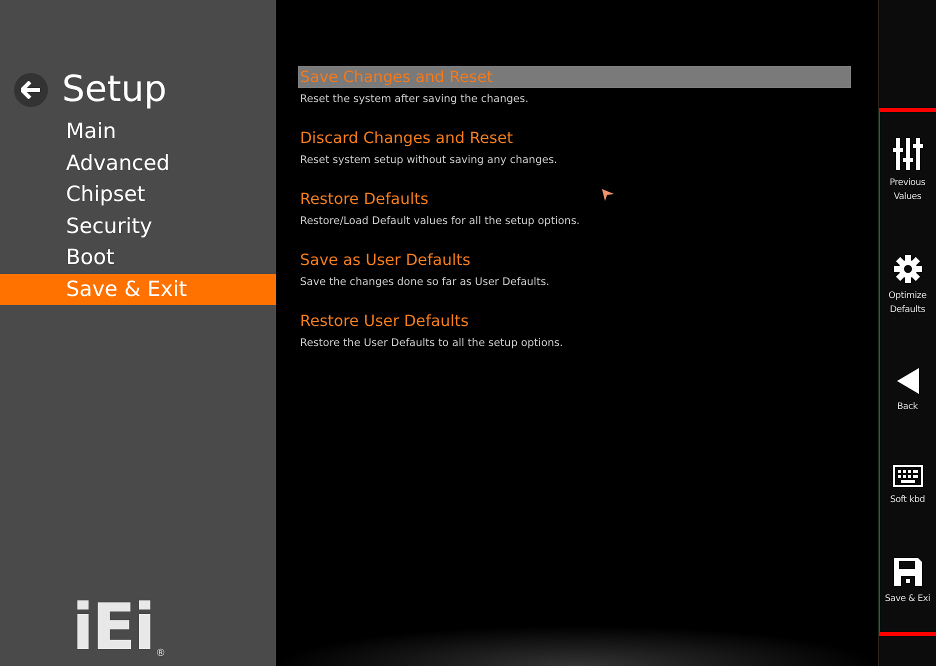 The image size is (936, 666). I want to click on action-button: Save & Exi, so click(907, 582).